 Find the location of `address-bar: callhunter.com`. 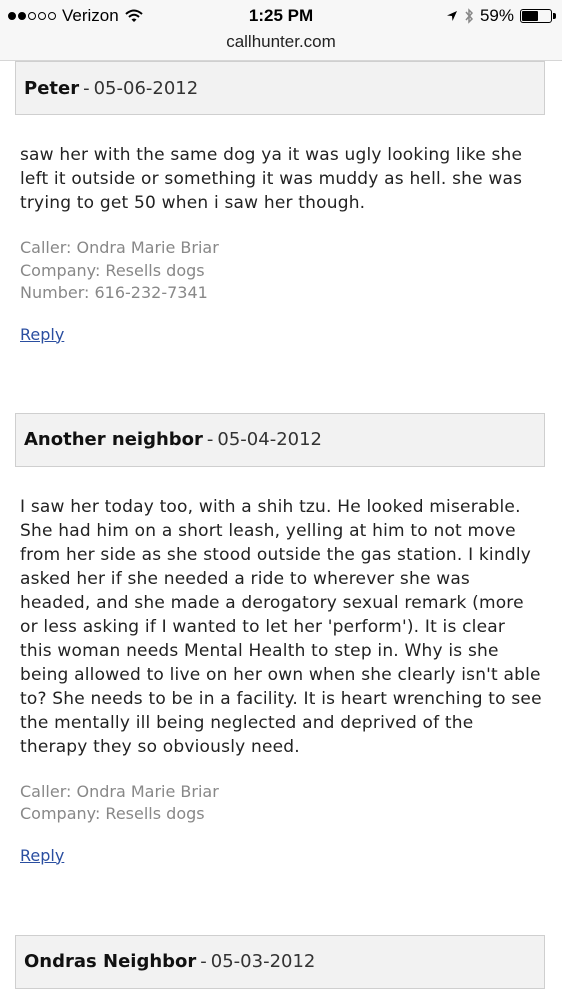

address-bar: callhunter.com is located at coordinates (281, 46).